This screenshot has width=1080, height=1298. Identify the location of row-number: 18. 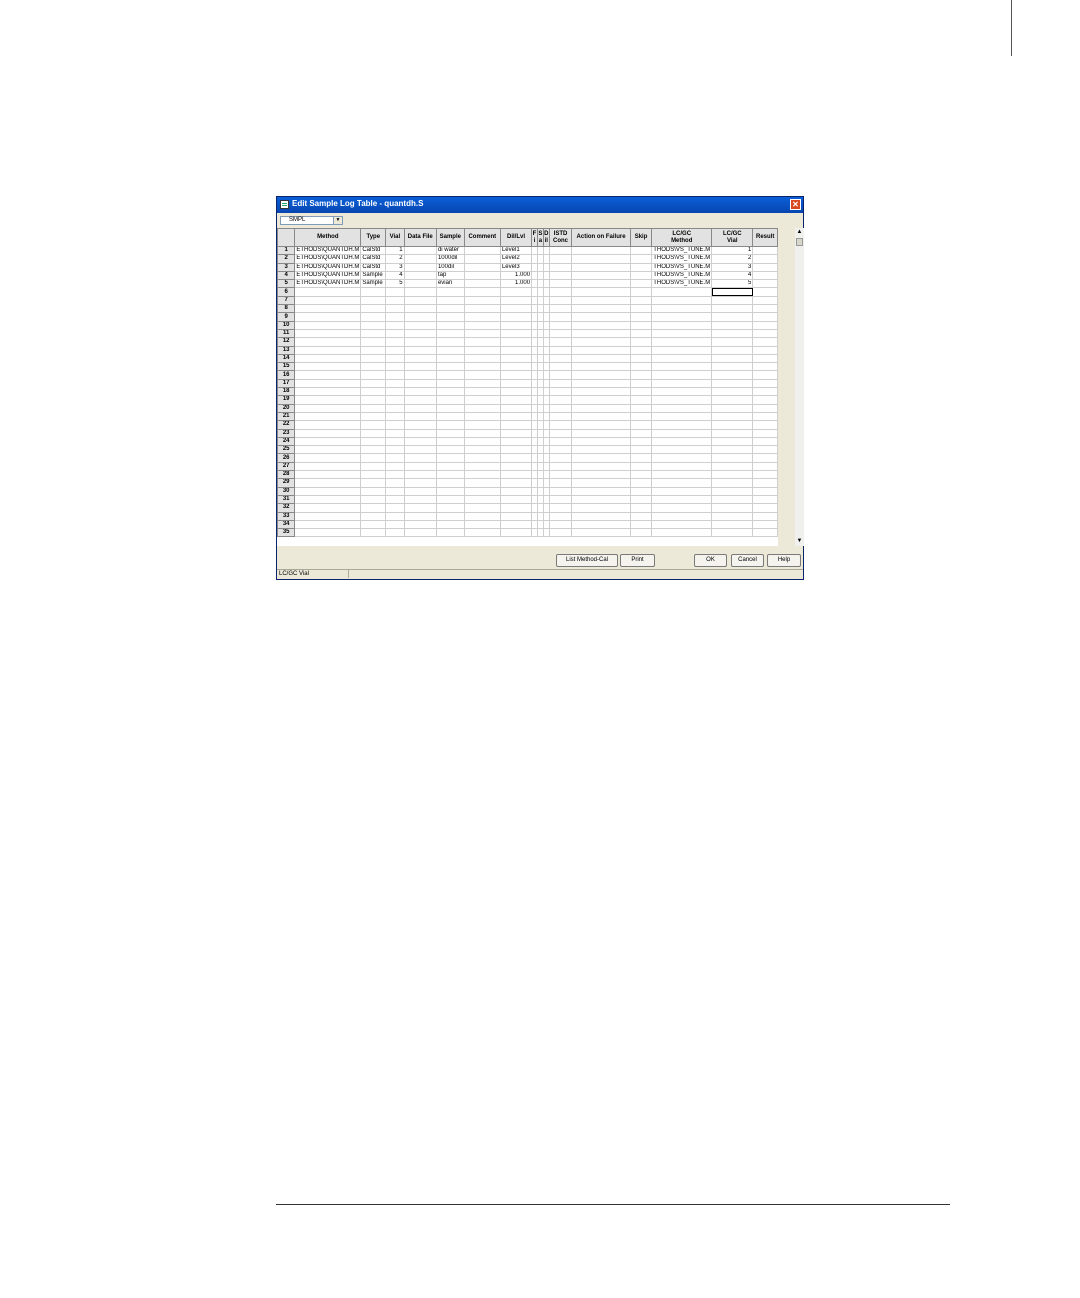
(286, 392).